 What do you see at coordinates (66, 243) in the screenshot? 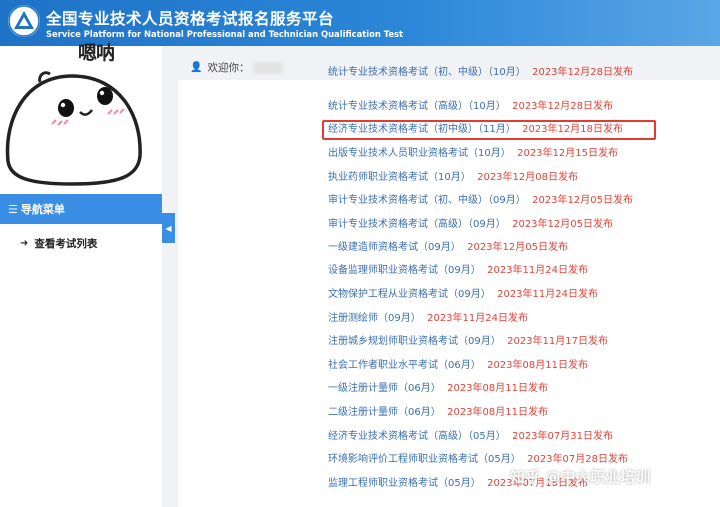
I see `sidebar-item-label: 查看考试列表` at bounding box center [66, 243].